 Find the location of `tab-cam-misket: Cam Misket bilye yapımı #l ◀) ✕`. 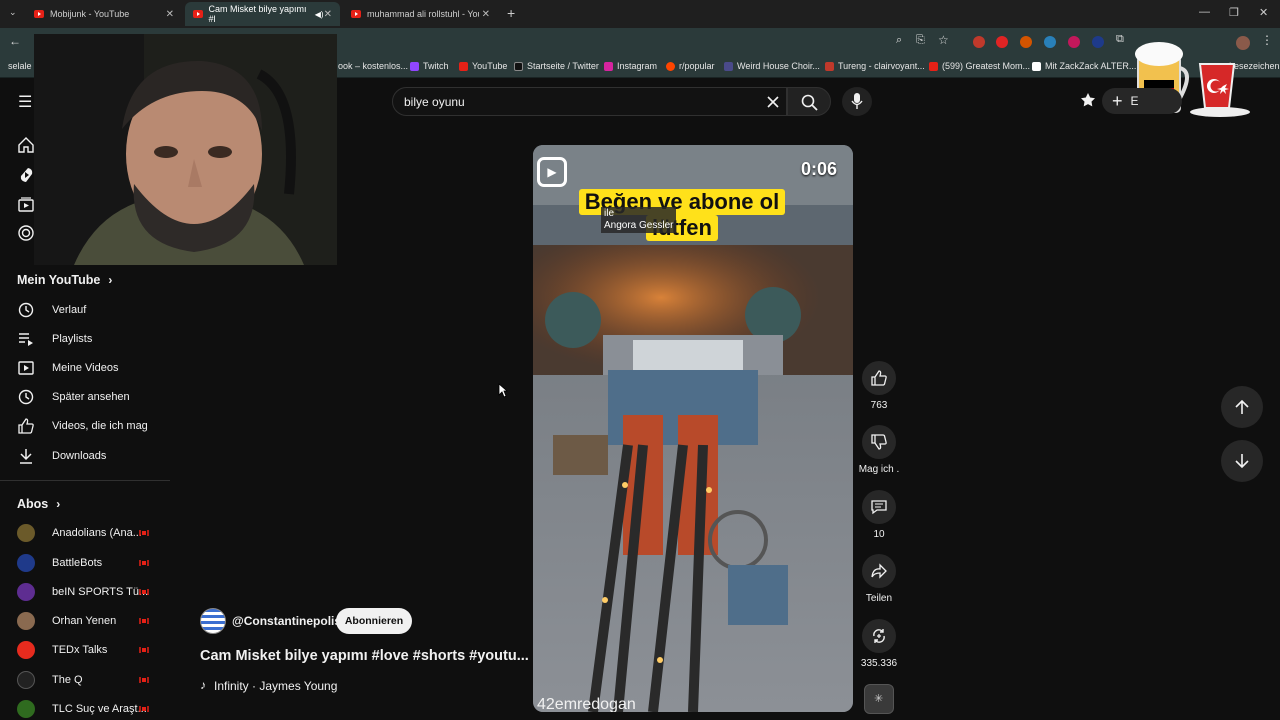

tab-cam-misket: Cam Misket bilye yapımı #l ◀) ✕ is located at coordinates (262, 14).